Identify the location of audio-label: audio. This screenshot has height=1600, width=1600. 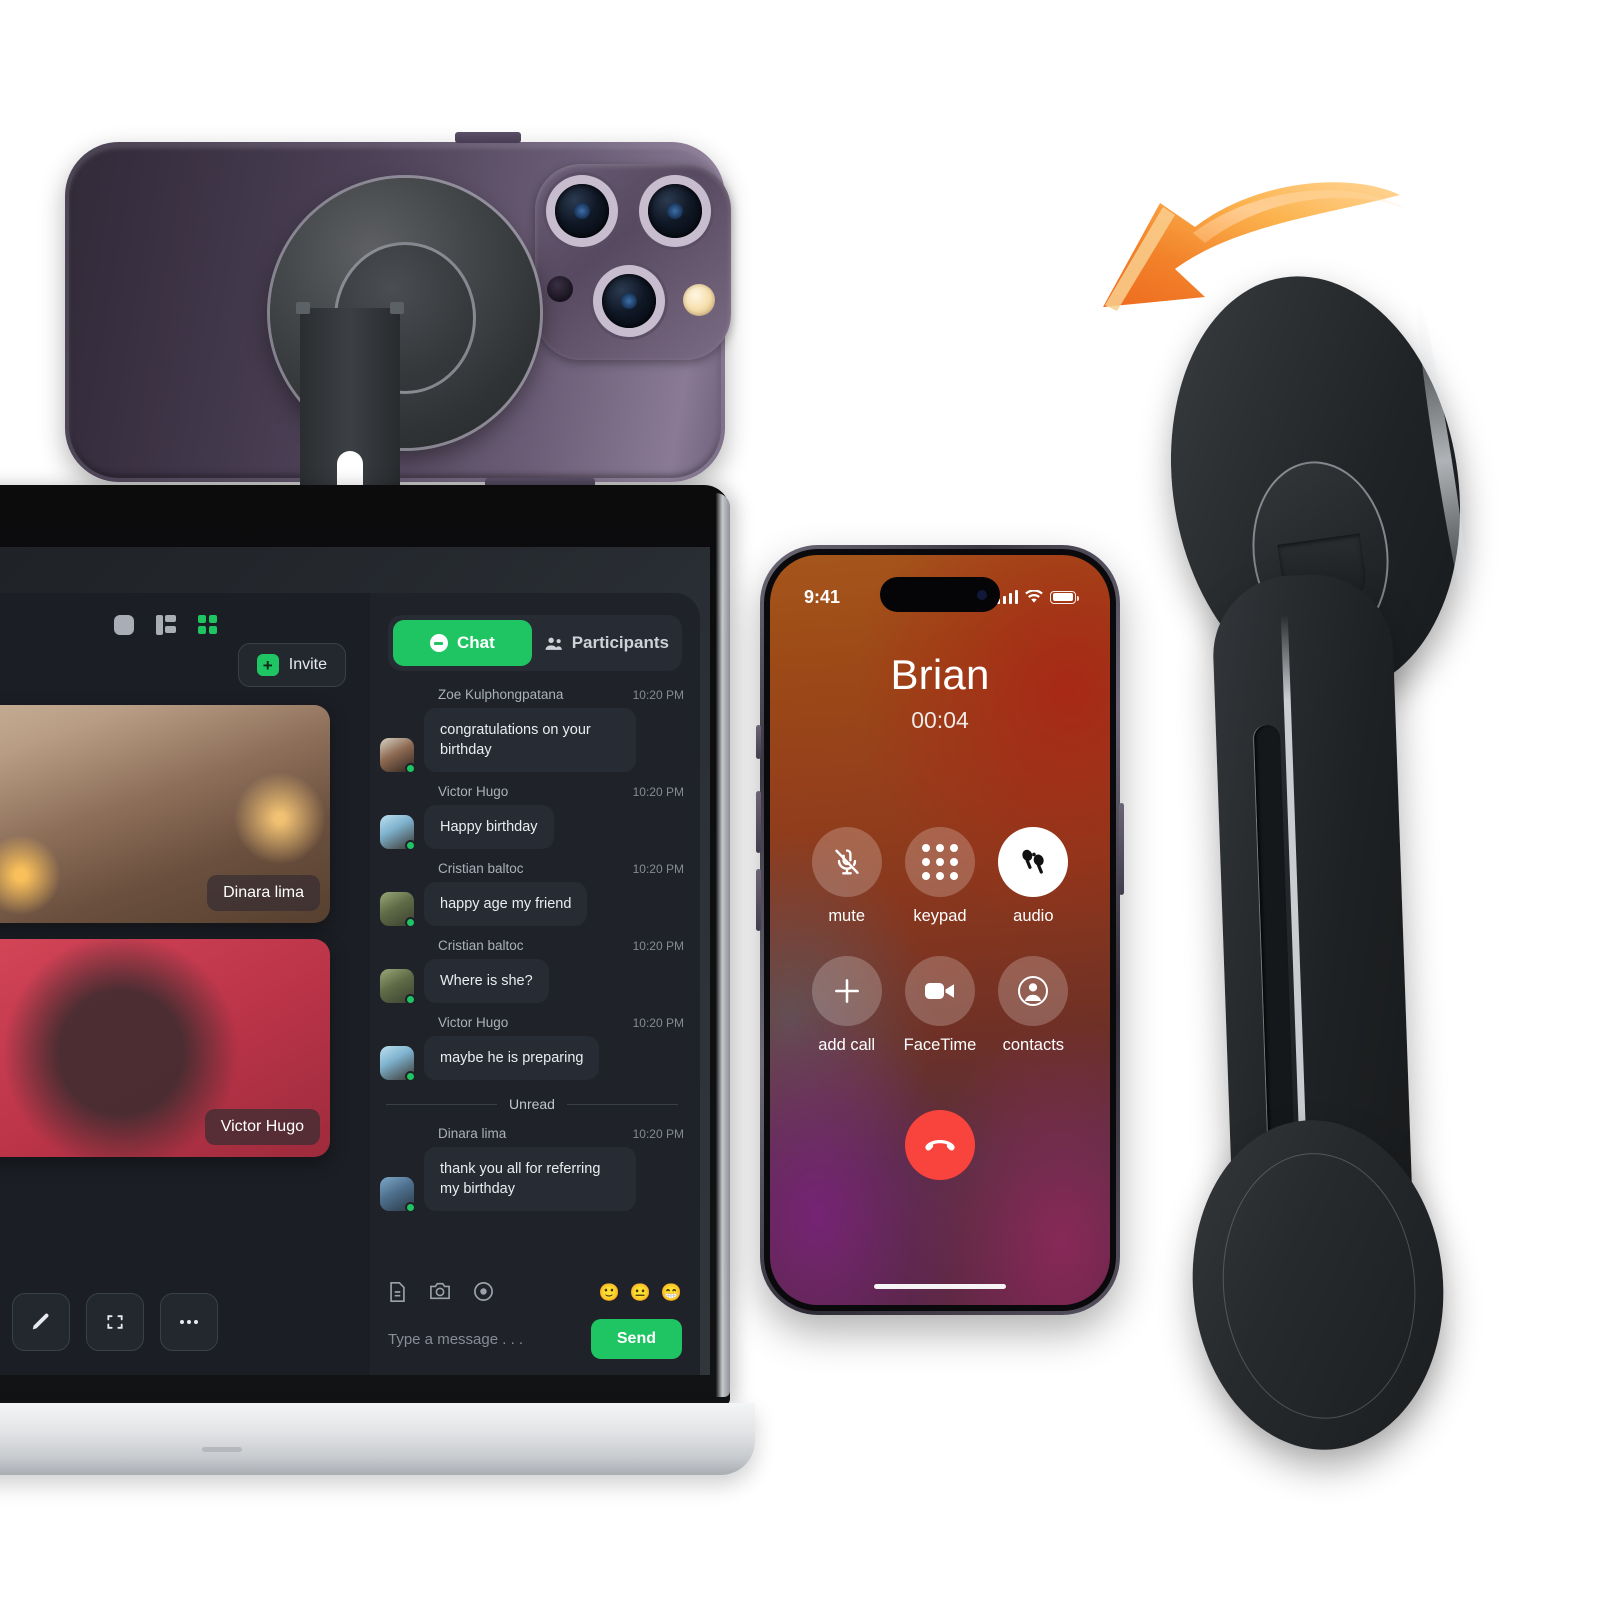
(1033, 916).